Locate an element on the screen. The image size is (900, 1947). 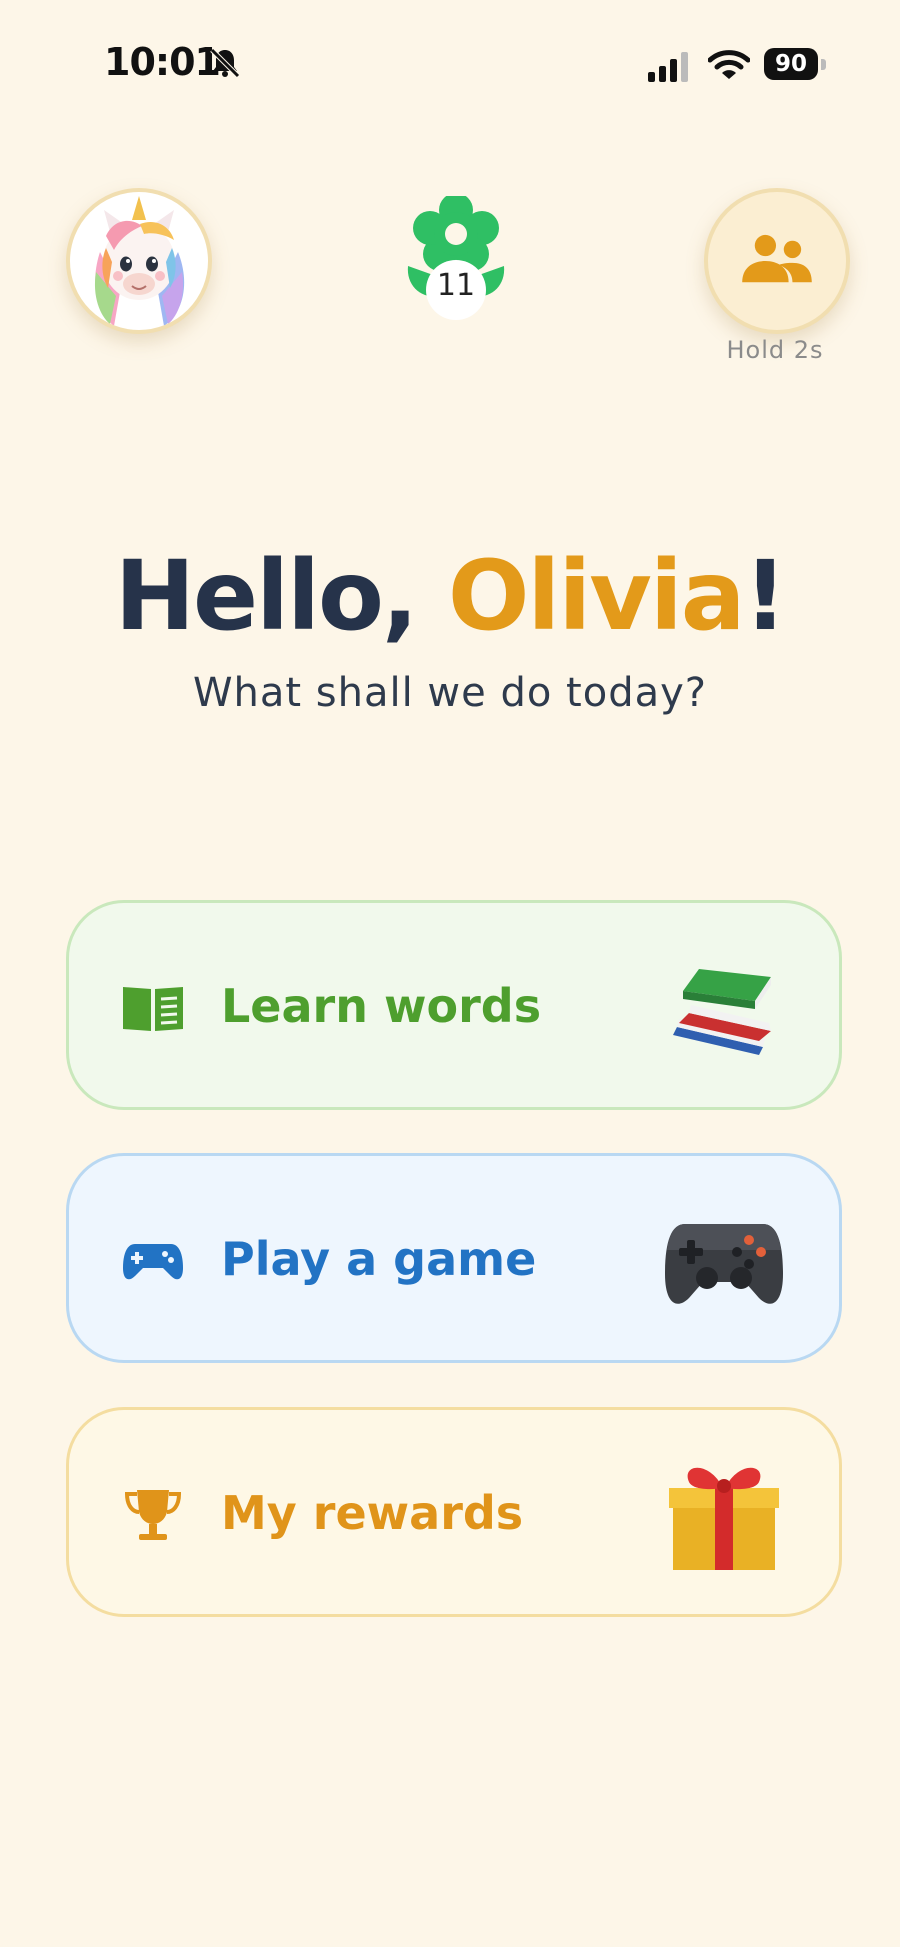
book-icon is located at coordinates (153, 1009).